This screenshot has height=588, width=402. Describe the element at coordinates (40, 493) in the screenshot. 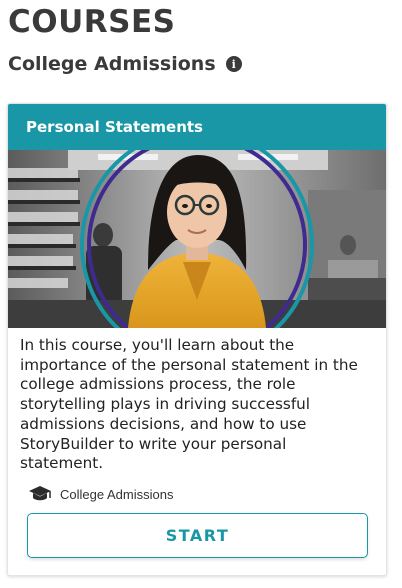

I see `graduation-cap-icon` at that location.